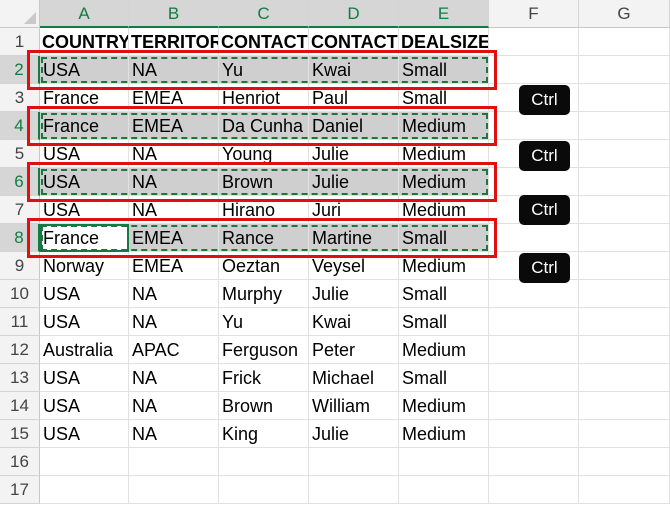 This screenshot has width=670, height=506. What do you see at coordinates (20, 238) in the screenshot?
I see `row-header-8: 8` at bounding box center [20, 238].